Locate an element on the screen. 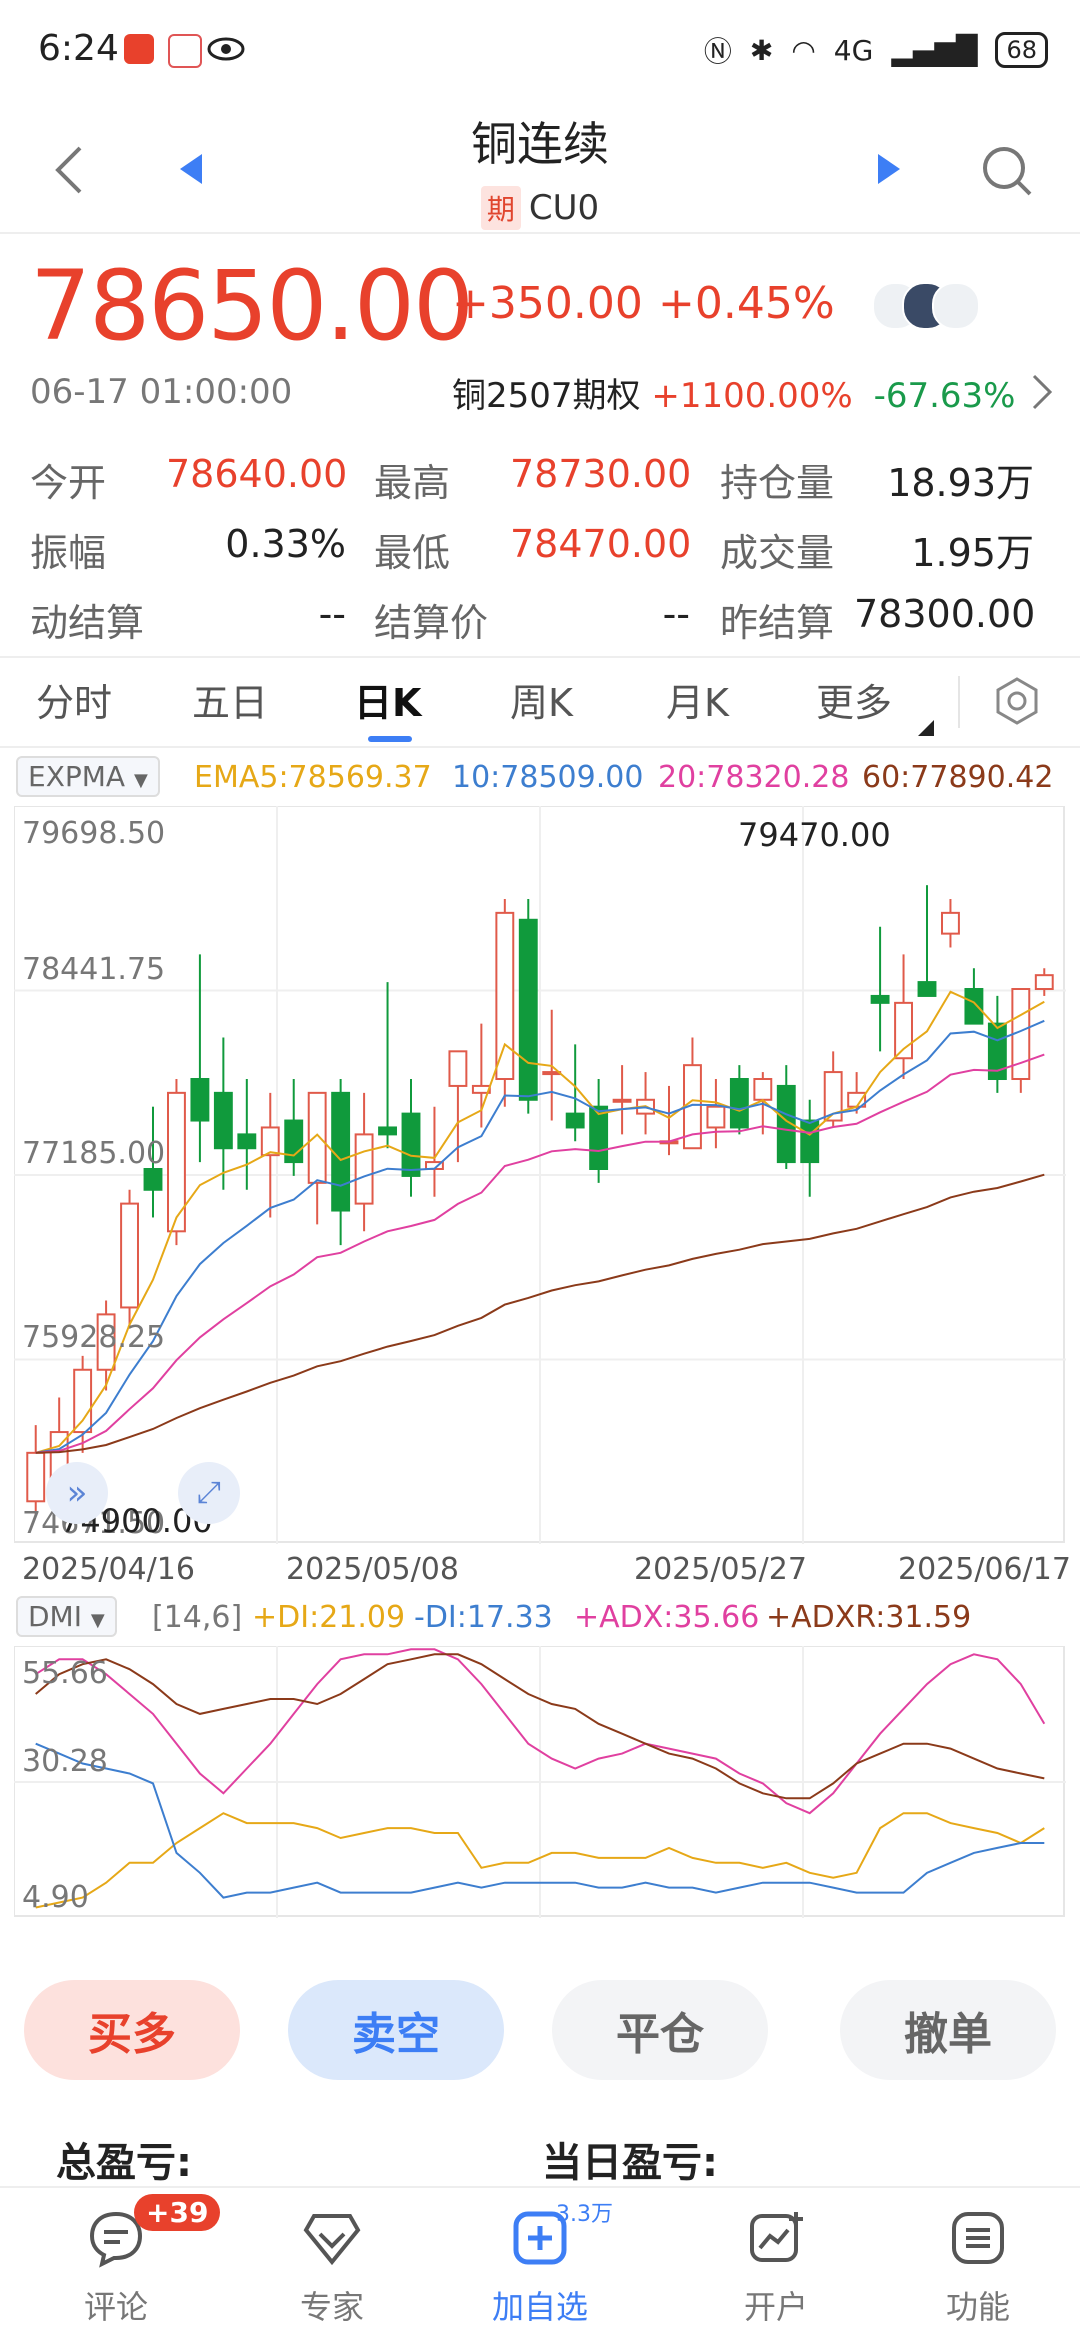  y-tick-label: 4.90 is located at coordinates (55, 1897).